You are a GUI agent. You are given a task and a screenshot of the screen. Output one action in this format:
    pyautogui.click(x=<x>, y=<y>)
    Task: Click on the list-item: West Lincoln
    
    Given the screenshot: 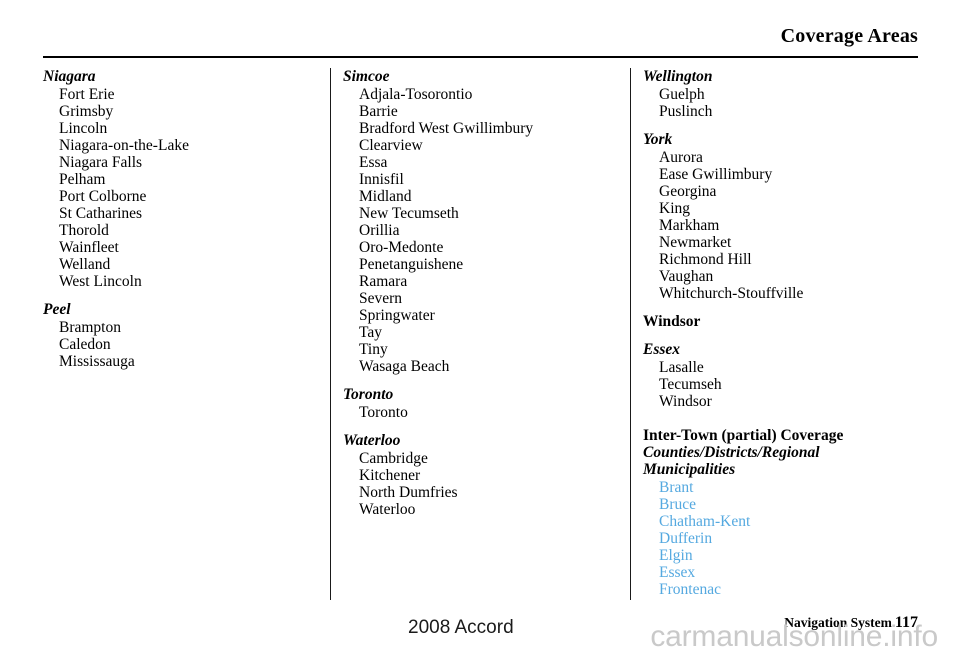 What is the action you would take?
    pyautogui.click(x=100, y=281)
    